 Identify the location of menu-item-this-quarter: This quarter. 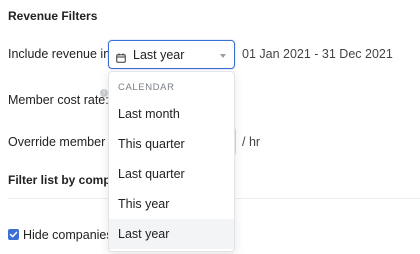
(171, 144).